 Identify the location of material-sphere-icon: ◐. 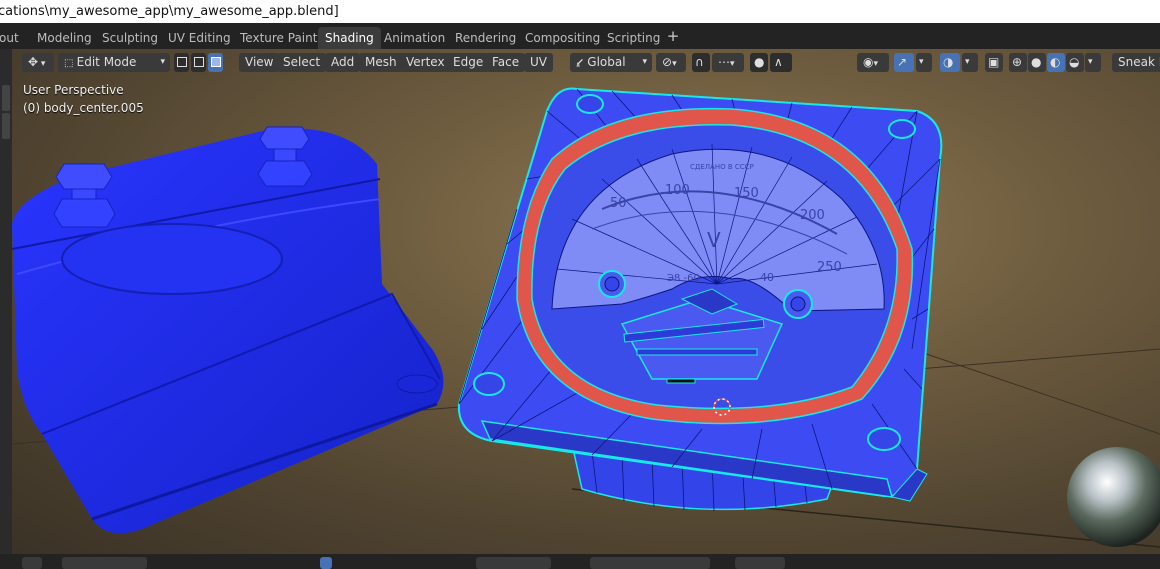
(1055, 62).